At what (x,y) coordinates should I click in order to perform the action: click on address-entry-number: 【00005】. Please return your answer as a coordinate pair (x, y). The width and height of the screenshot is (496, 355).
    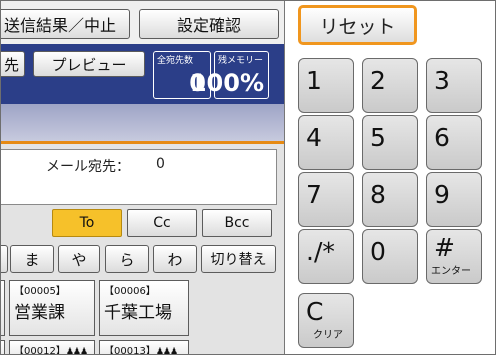
    Looking at the image, I should click on (40, 291).